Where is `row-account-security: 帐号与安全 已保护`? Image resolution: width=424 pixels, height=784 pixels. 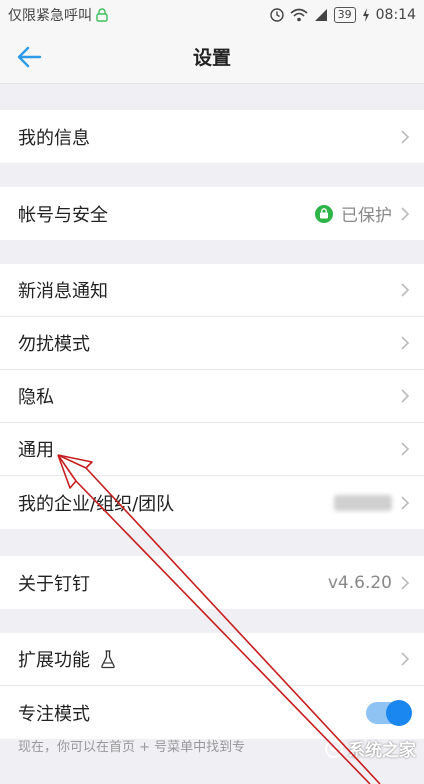 row-account-security: 帐号与安全 已保护 is located at coordinates (212, 213).